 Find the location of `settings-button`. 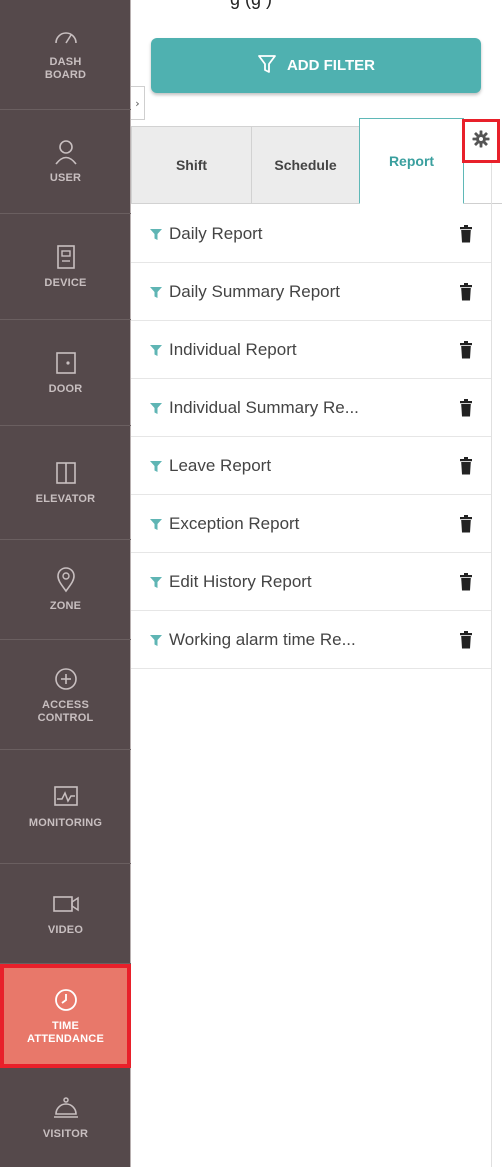

settings-button is located at coordinates (481, 141).